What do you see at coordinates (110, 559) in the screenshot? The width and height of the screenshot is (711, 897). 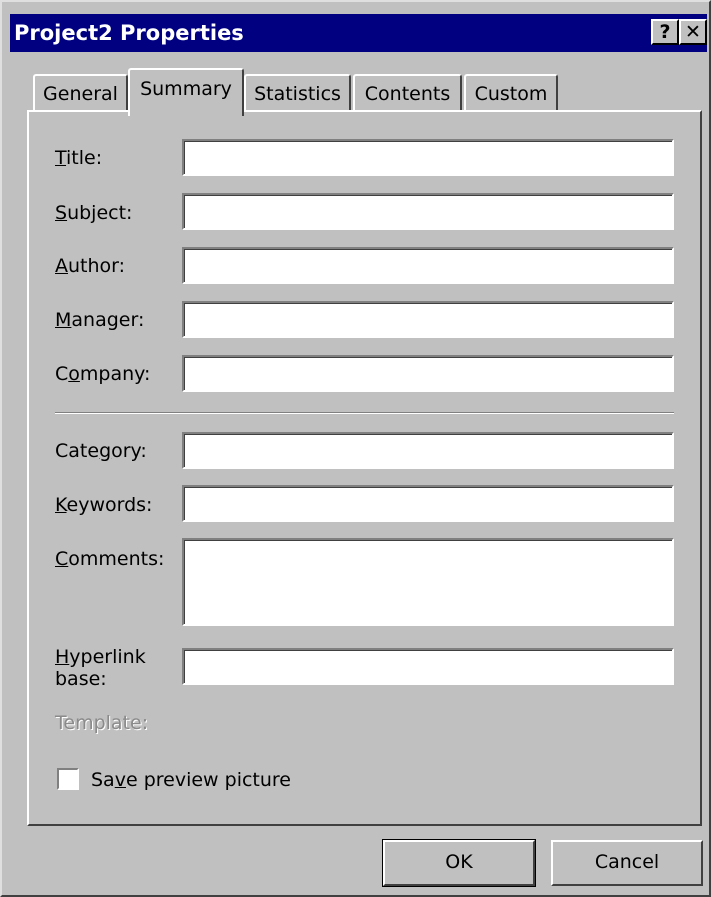 I see `comments-label: Comments:` at bounding box center [110, 559].